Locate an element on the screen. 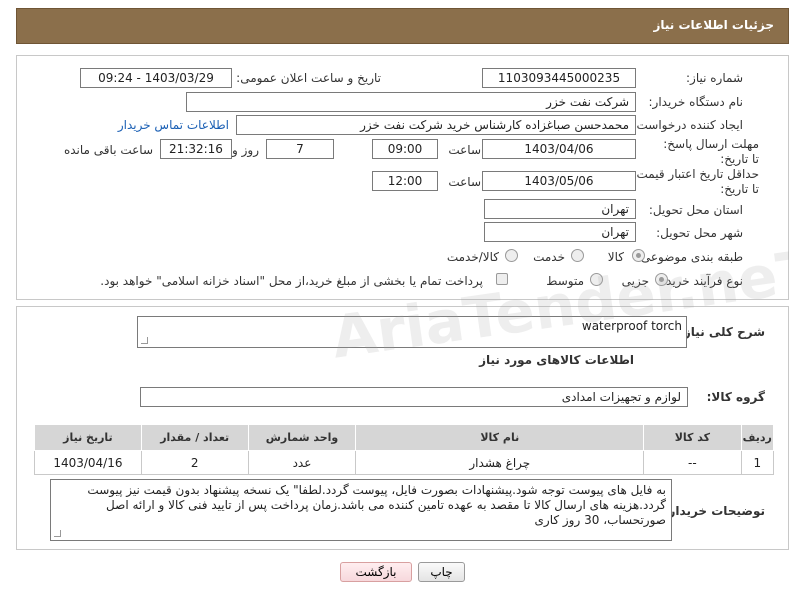 Image resolution: width=789 pixels, height=598 pixels. days-label: روز و is located at coordinates (245, 150).